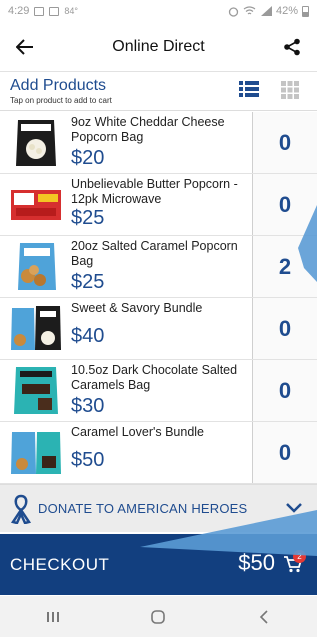 The image size is (320, 637). Describe the element at coordinates (36, 205) in the screenshot. I see `butter-popcorn-box-image` at that location.